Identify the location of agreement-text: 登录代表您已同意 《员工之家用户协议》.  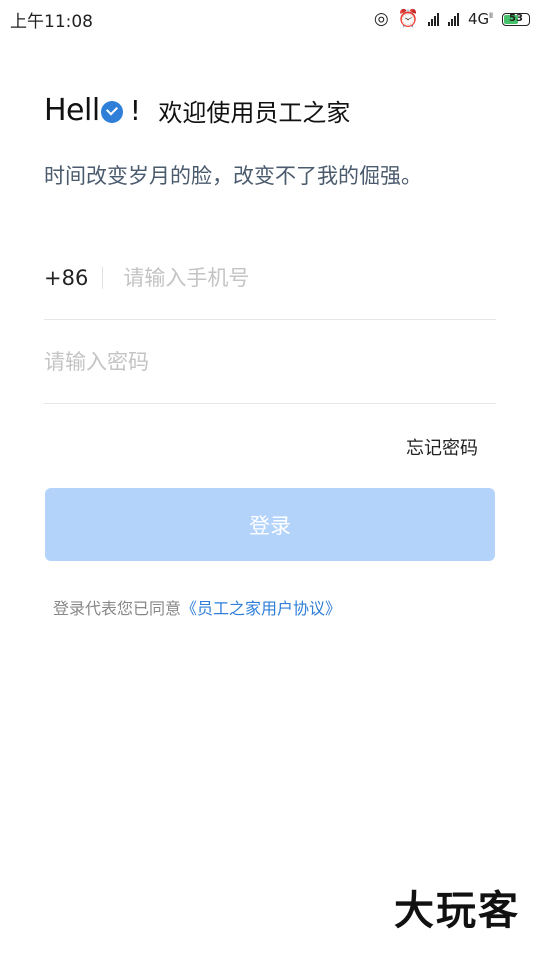
(197, 607).